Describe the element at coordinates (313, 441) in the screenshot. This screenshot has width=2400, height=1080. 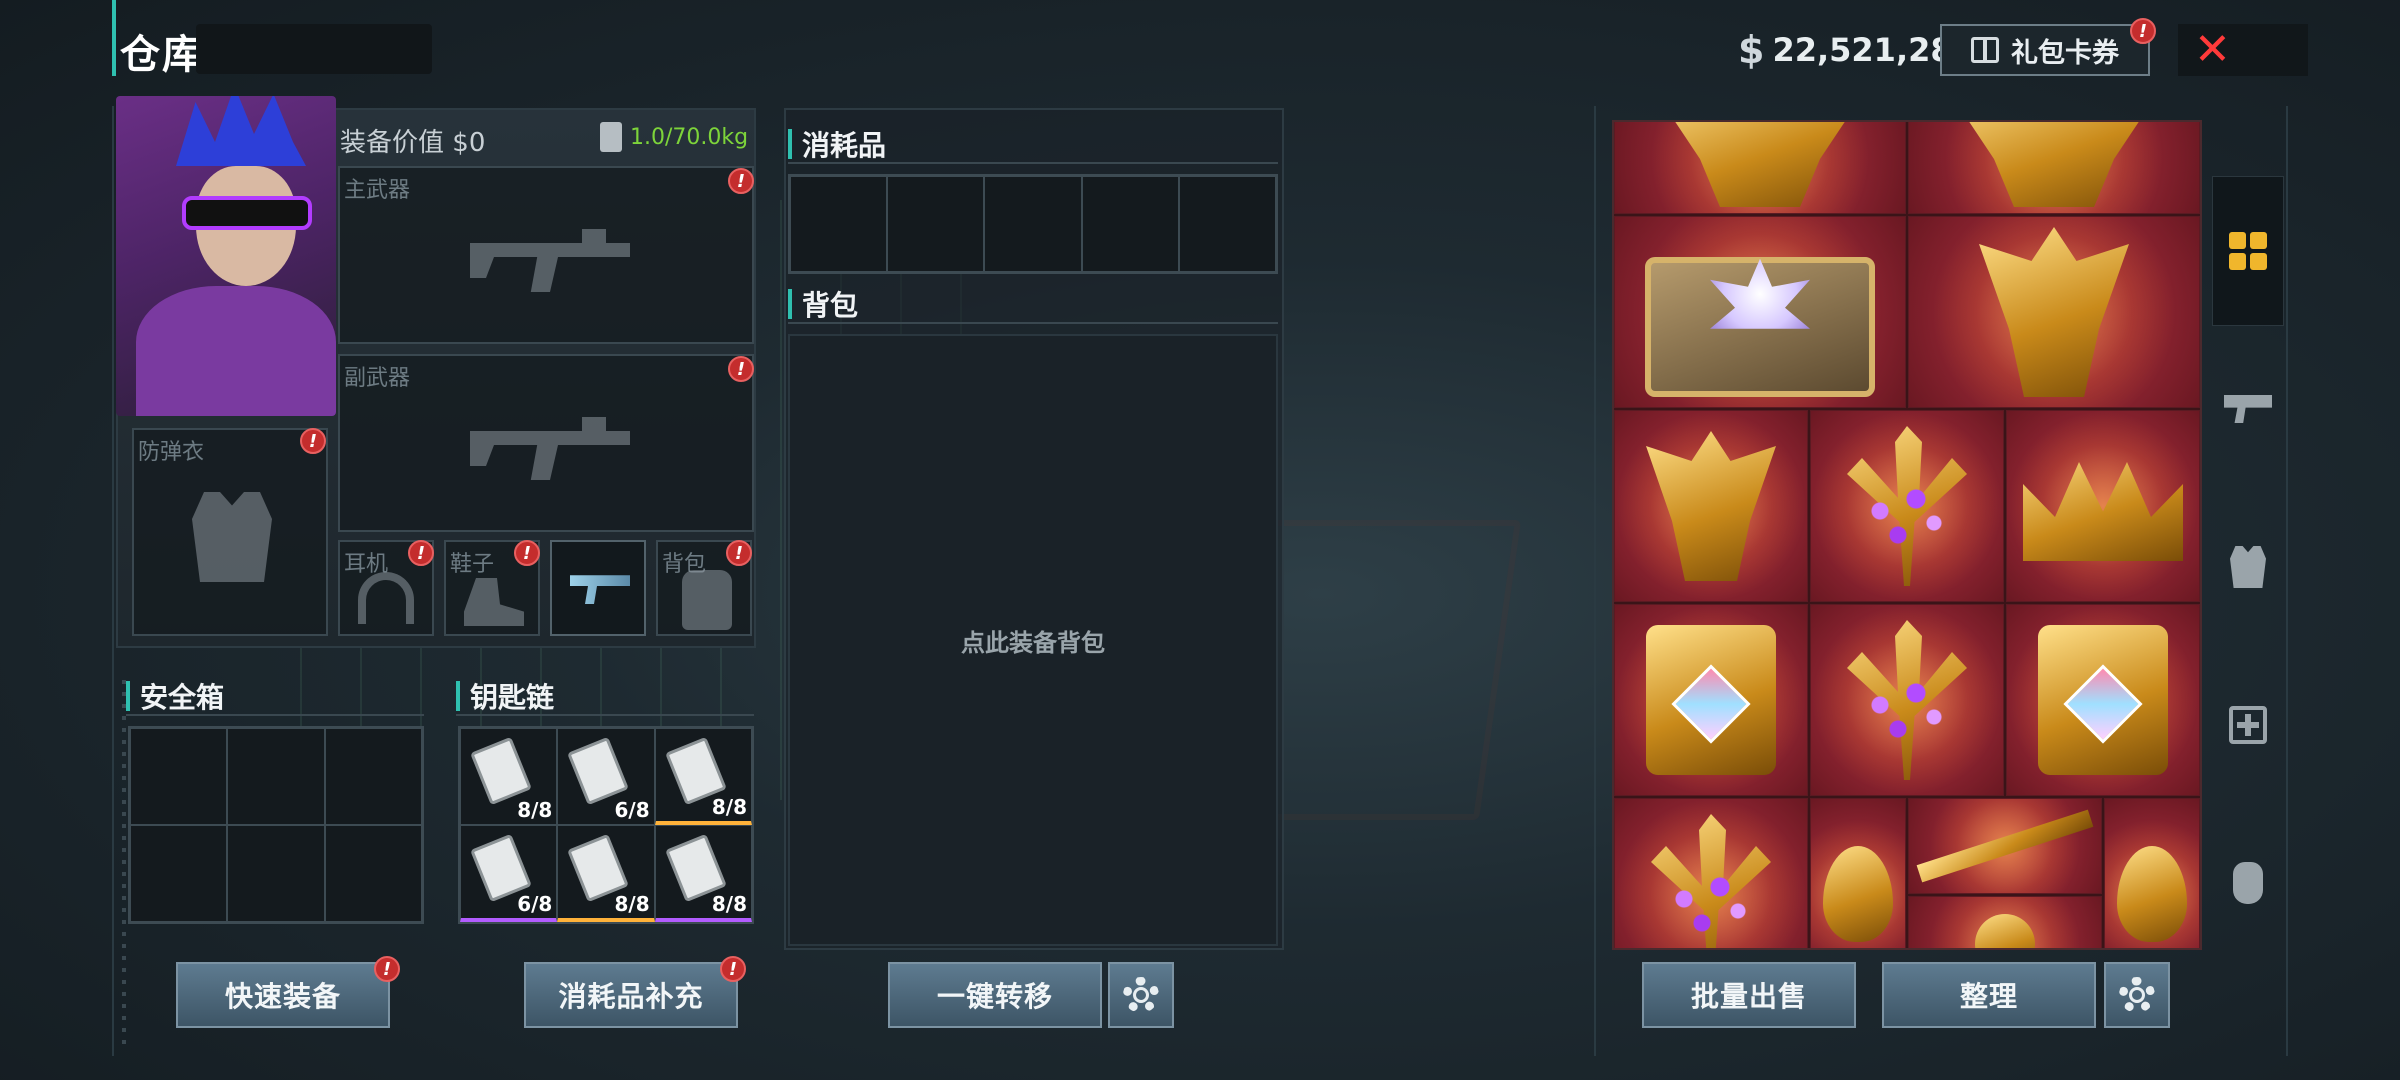
I see `armor-alert-badge: !` at that location.